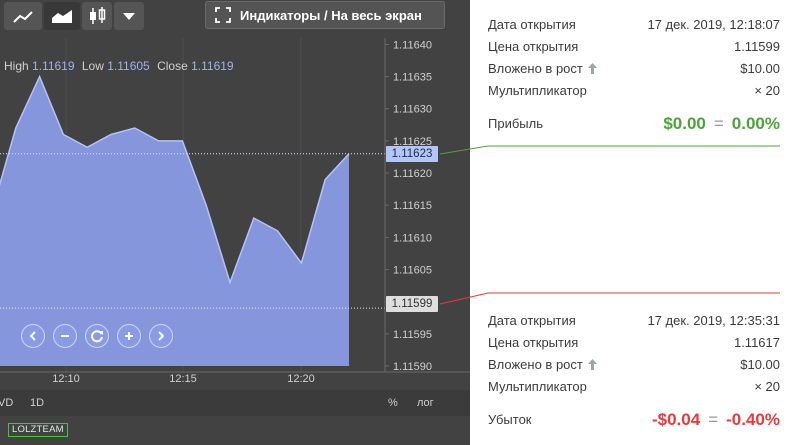  I want to click on loss-percent: -0.40%, so click(753, 419).